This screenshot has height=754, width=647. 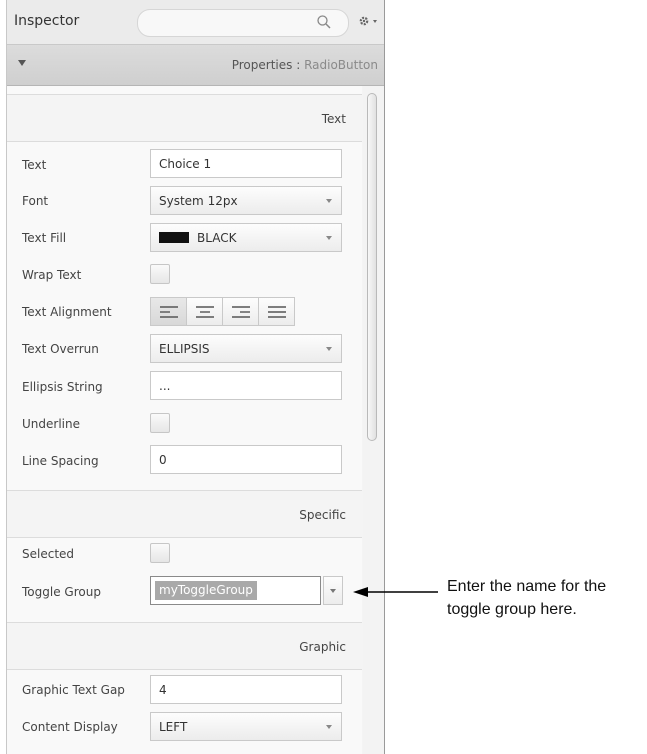 I want to click on label-font: Font, so click(x=35, y=201).